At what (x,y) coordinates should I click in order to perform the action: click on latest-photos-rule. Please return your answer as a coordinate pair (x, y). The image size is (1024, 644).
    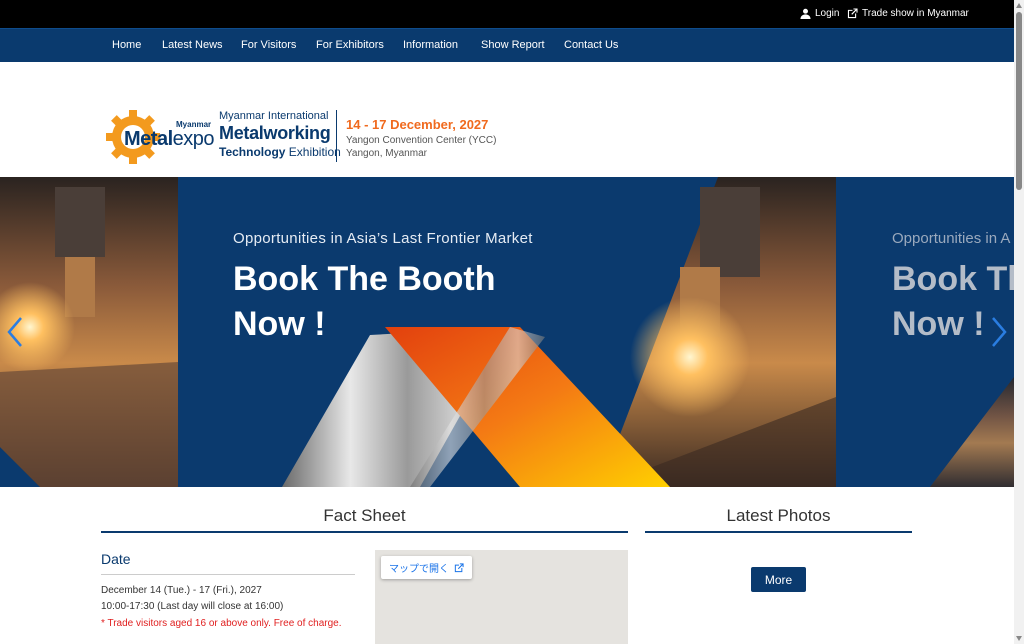
    Looking at the image, I should click on (778, 532).